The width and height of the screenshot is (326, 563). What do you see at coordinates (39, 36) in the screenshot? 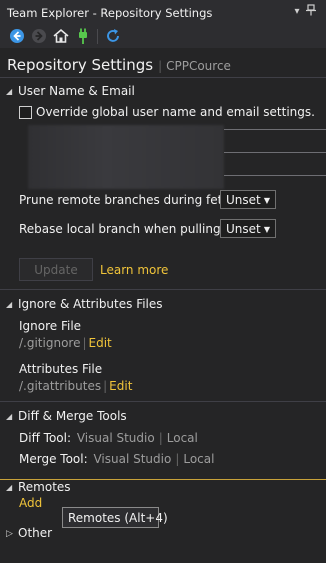
I see `forward-icon` at bounding box center [39, 36].